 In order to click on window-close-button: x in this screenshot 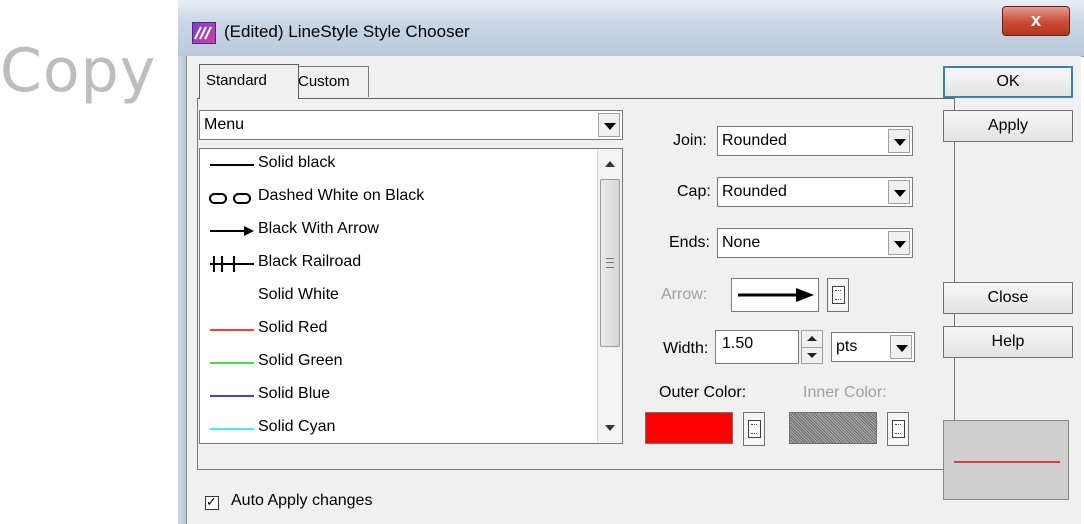, I will do `click(1036, 21)`.